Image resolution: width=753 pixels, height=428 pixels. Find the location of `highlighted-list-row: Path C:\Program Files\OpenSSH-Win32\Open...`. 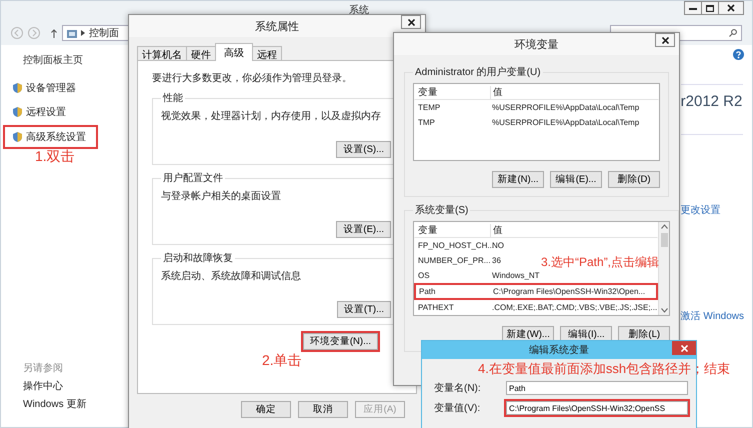

highlighted-list-row: Path C:\Program Files\OpenSSH-Win32\Open... is located at coordinates (536, 291).